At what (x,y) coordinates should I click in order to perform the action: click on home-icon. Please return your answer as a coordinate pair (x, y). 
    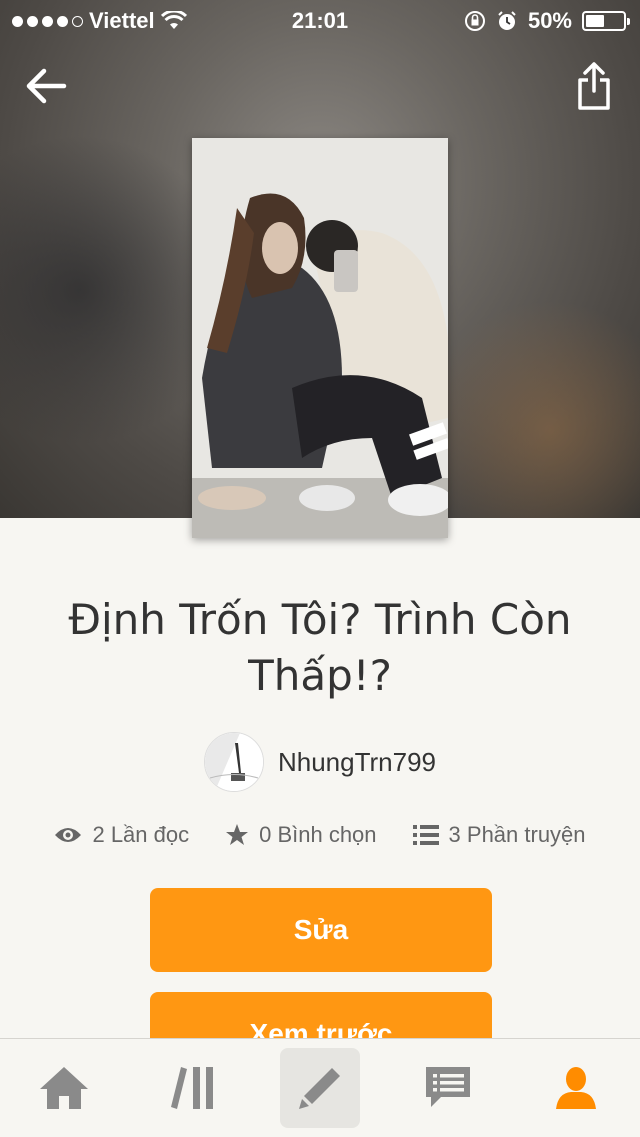
    Looking at the image, I should click on (64, 1088).